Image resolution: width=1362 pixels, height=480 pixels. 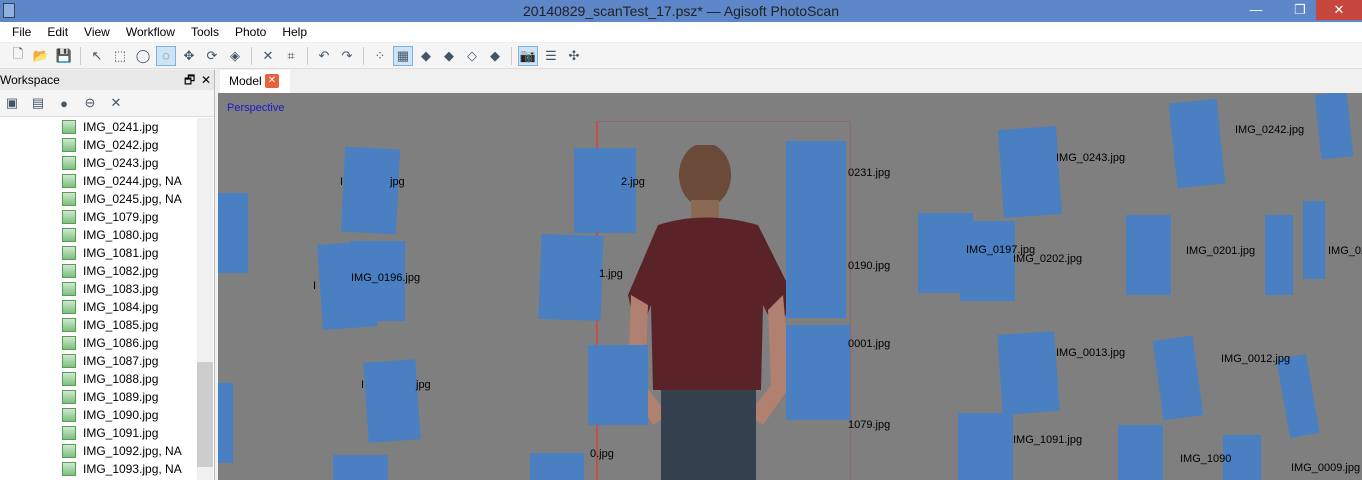 What do you see at coordinates (98, 199) in the screenshot?
I see `list-item: IMG_0245.jpg, NA` at bounding box center [98, 199].